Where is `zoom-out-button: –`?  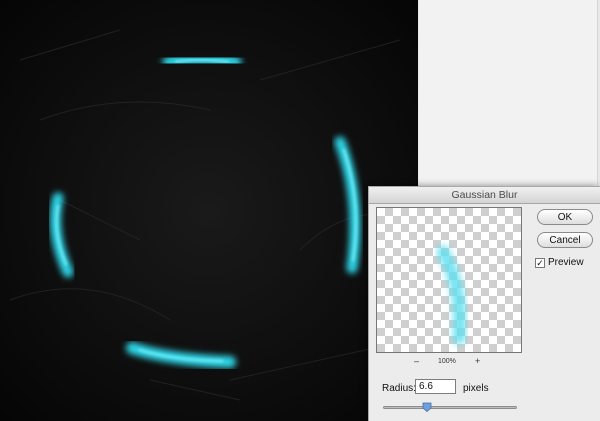
zoom-out-button: – is located at coordinates (416, 361).